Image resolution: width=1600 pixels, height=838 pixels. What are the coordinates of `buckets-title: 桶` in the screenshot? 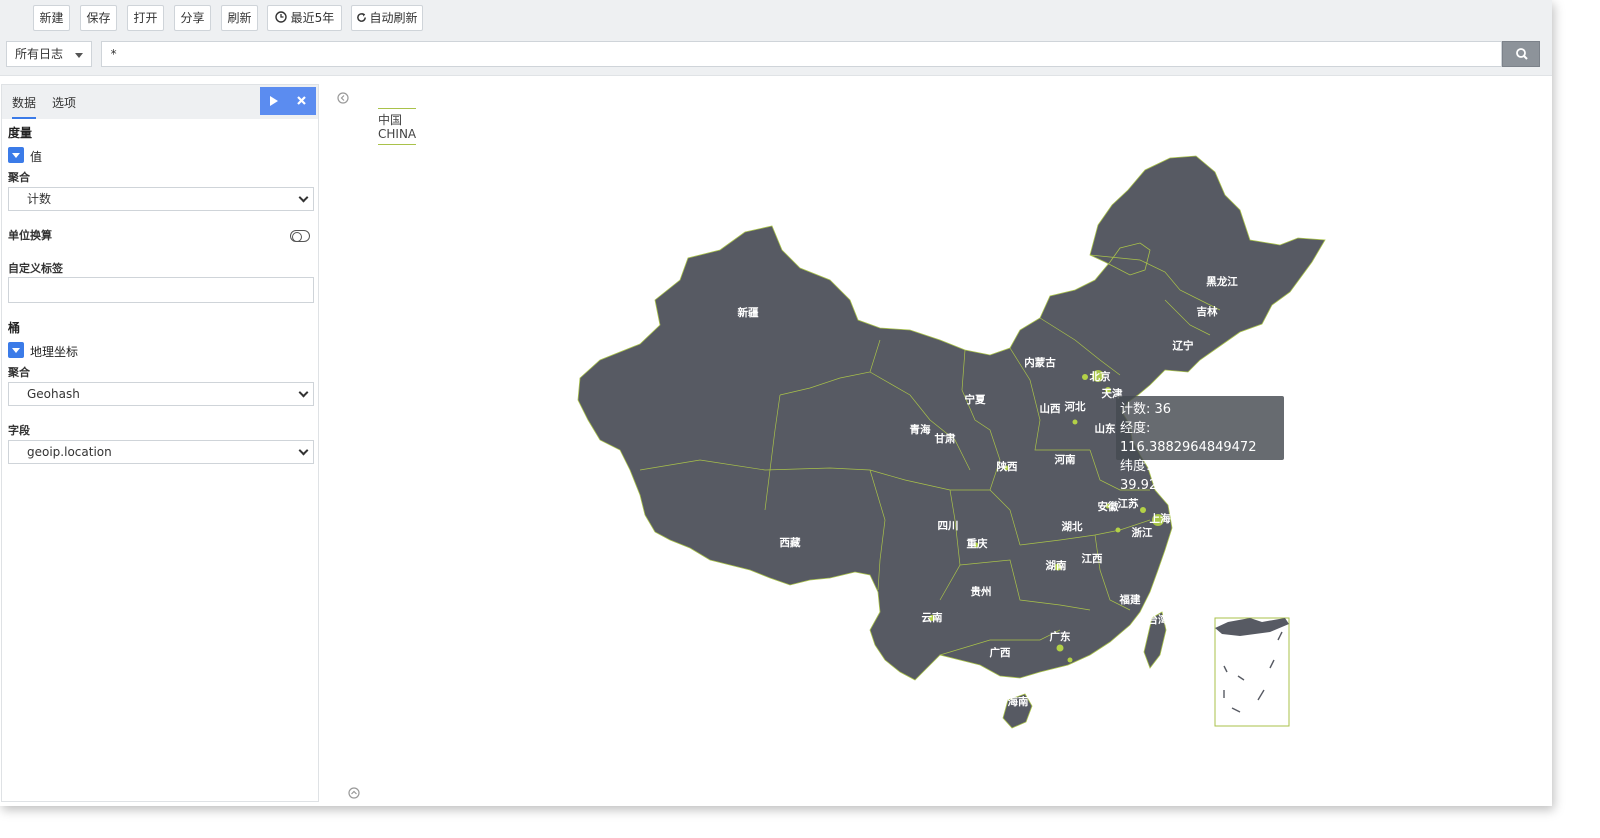 It's located at (14, 328).